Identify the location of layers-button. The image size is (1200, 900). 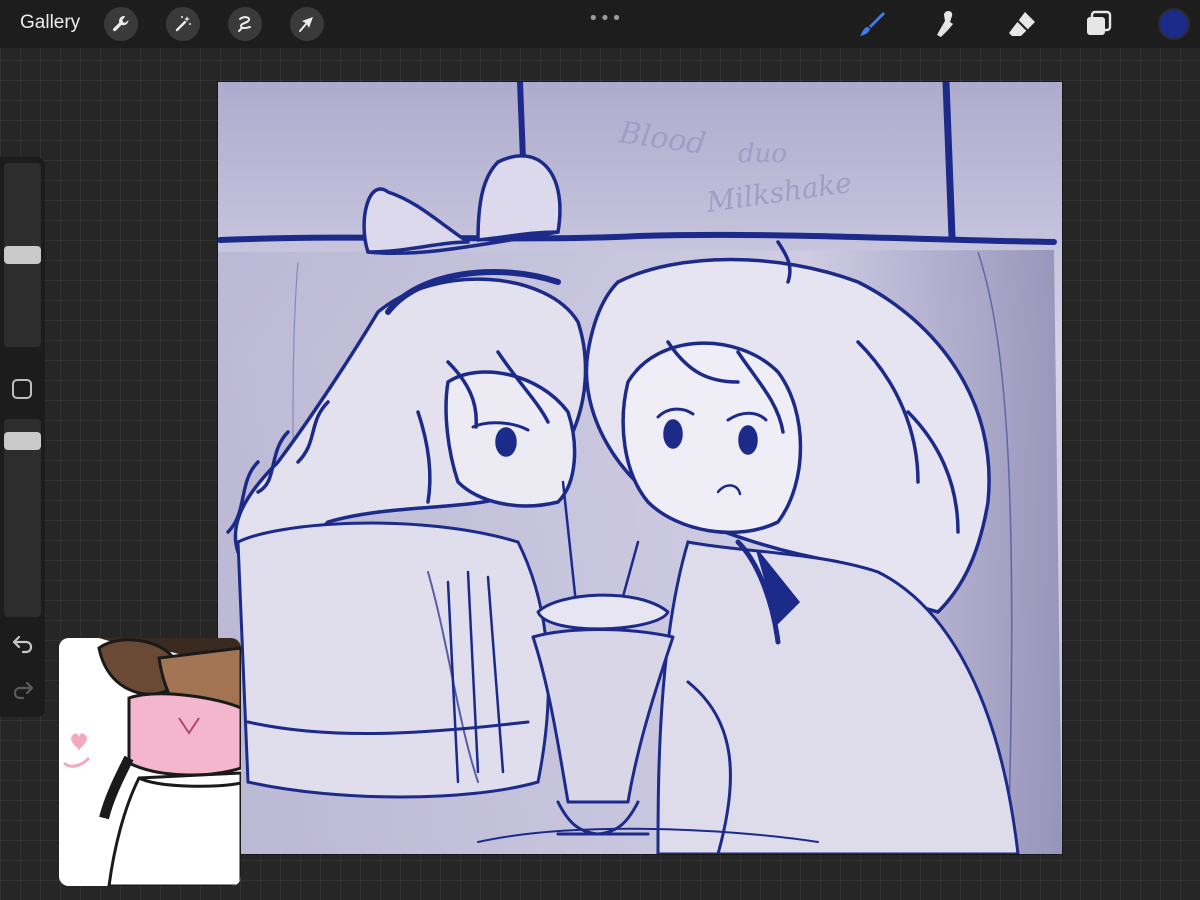
(1099, 24).